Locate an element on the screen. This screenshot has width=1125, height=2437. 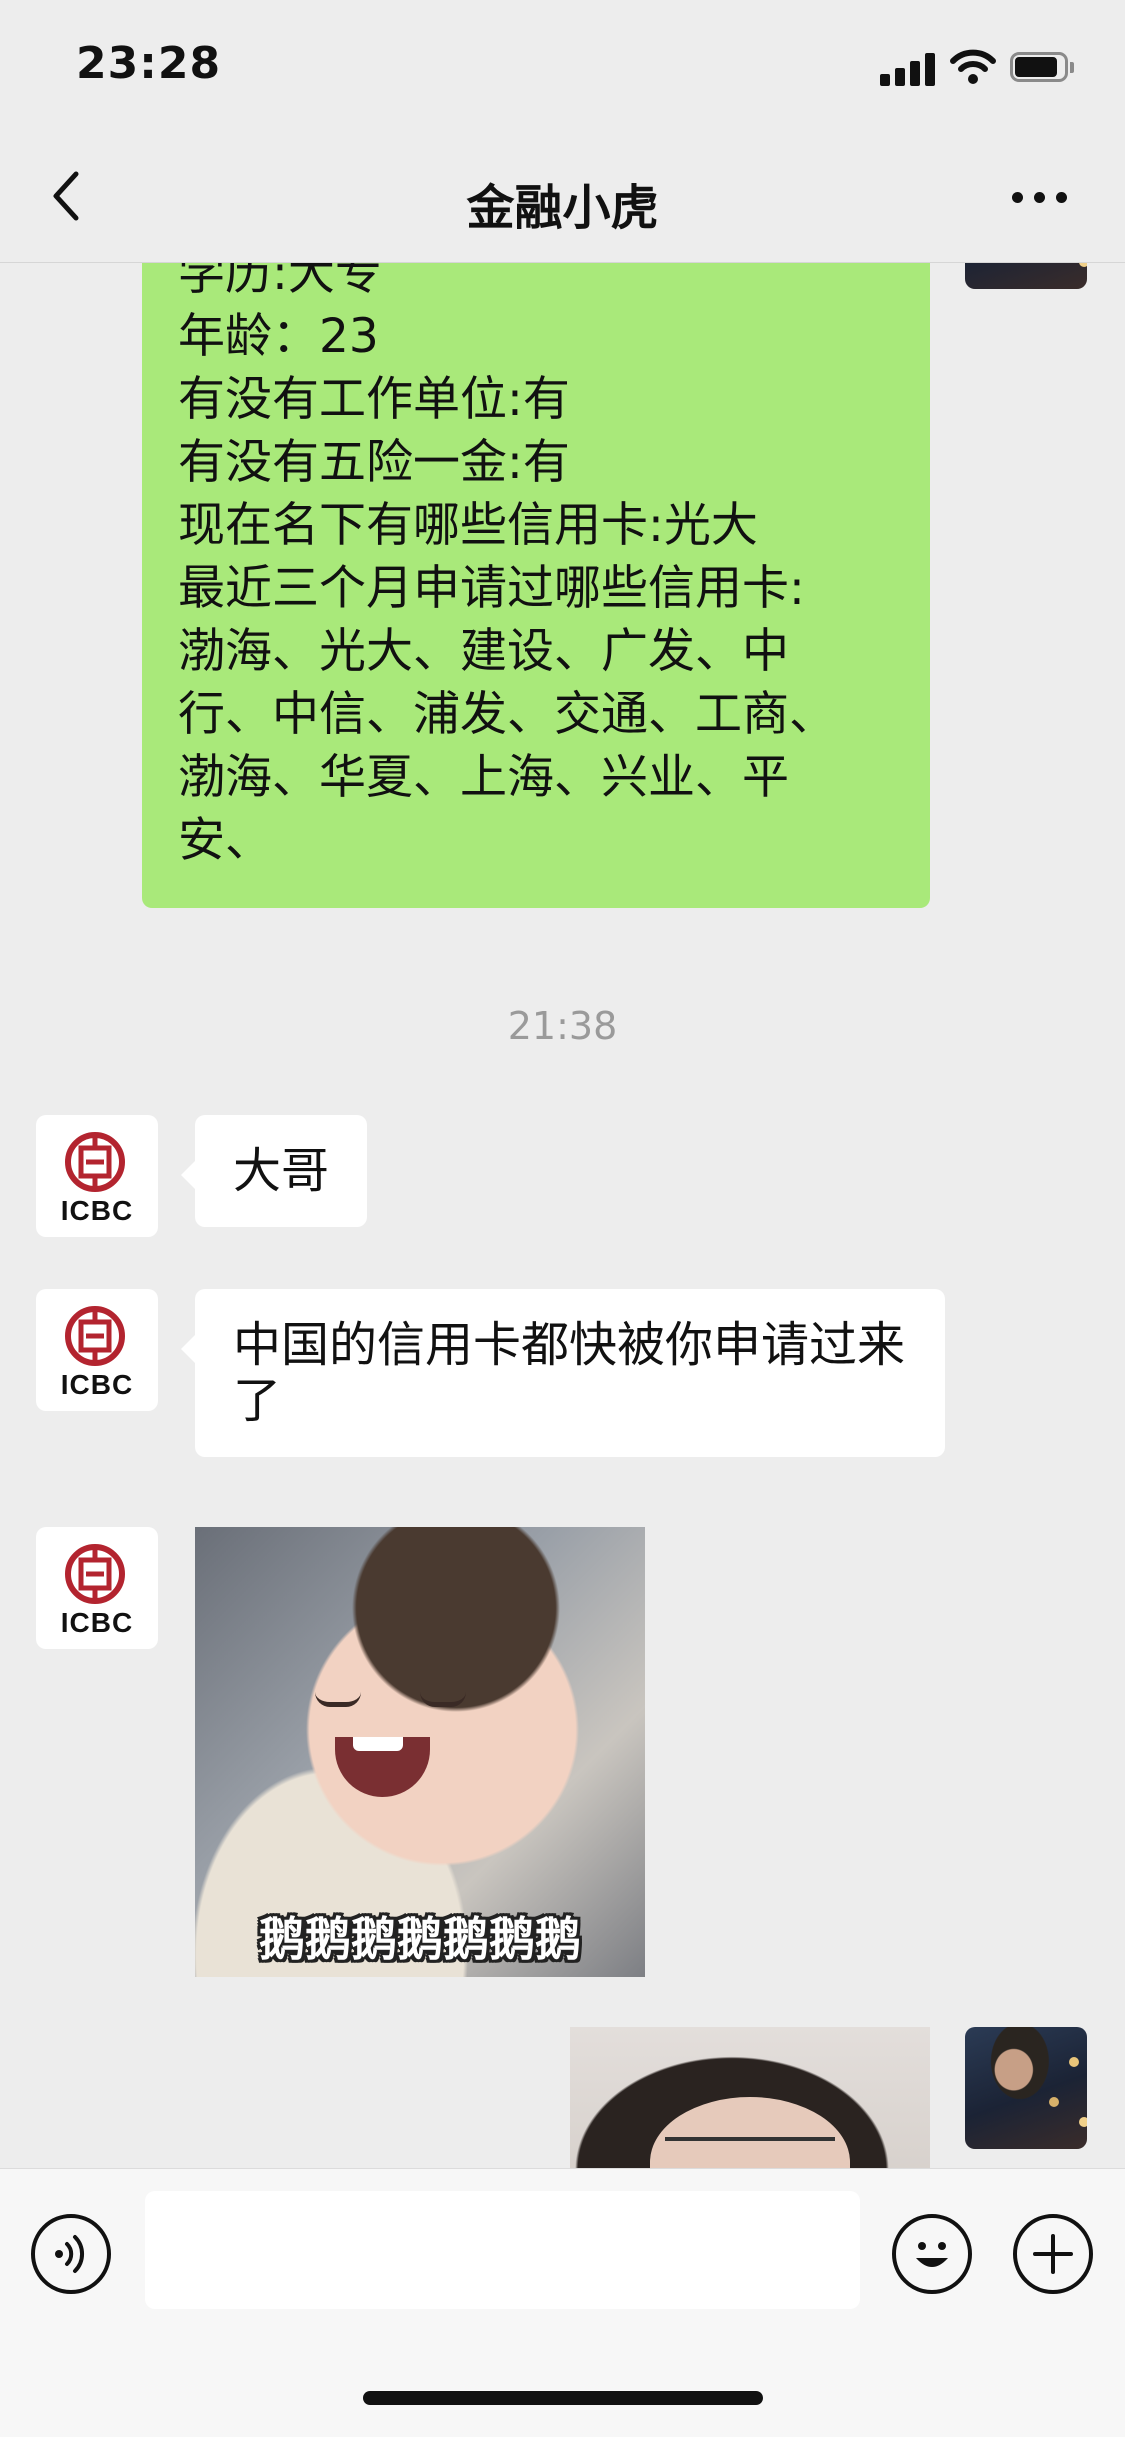
message-line: 有没有五险一金:有 is located at coordinates (374, 462).